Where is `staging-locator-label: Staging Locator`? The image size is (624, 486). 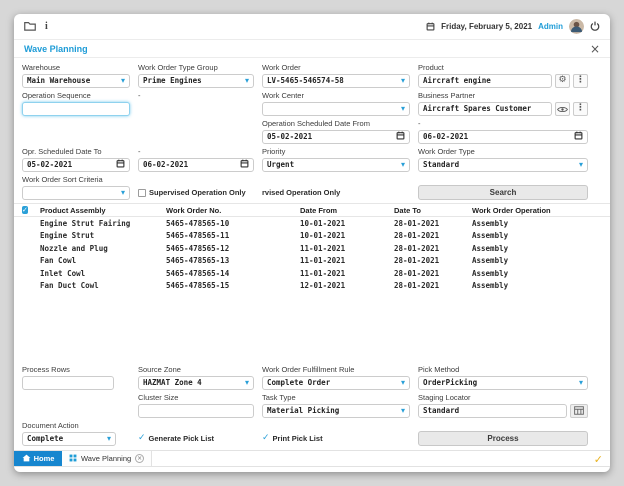 staging-locator-label: Staging Locator is located at coordinates (444, 397).